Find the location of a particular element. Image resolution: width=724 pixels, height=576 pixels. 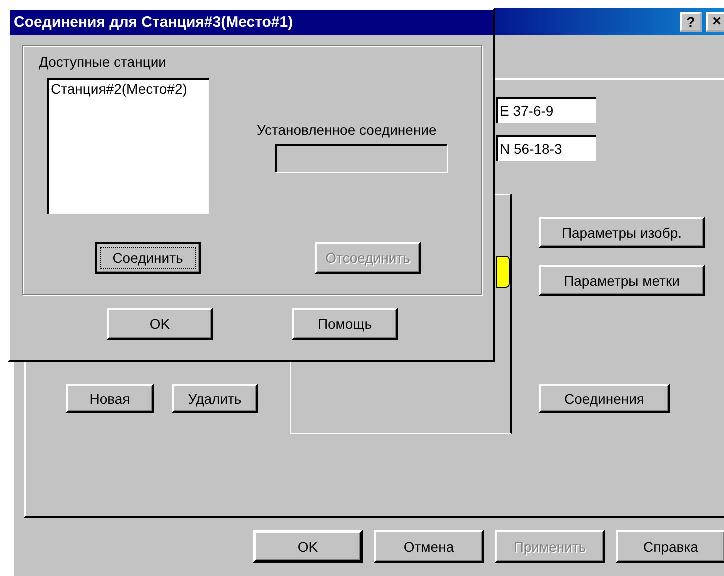

field-label: Установленное соединение is located at coordinates (347, 130).